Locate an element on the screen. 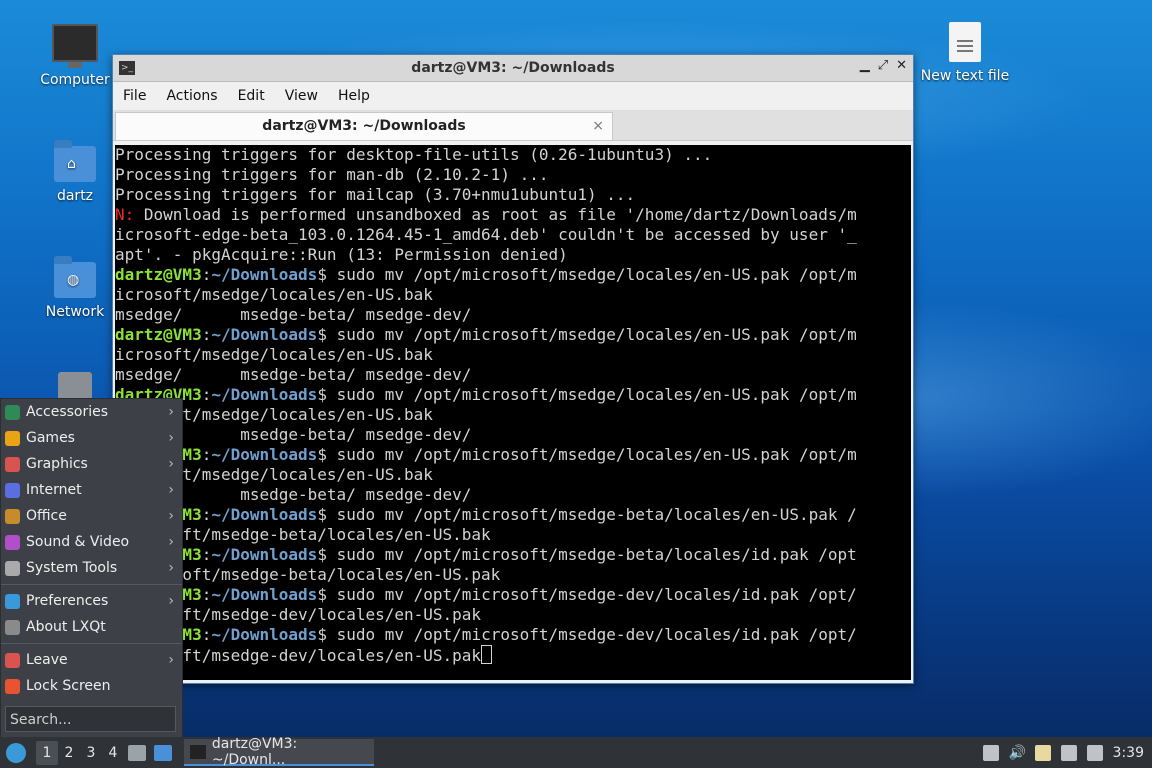 This screenshot has height=768, width=1152. menu-separator is located at coordinates (91, 584).